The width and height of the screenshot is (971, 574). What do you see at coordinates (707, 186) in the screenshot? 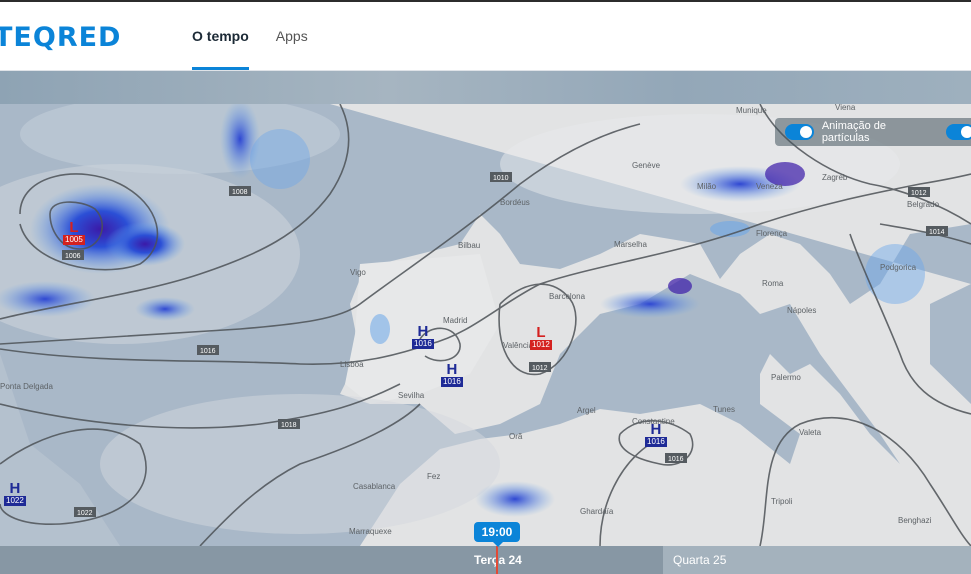
I see `svg-text: Milão` at bounding box center [707, 186].